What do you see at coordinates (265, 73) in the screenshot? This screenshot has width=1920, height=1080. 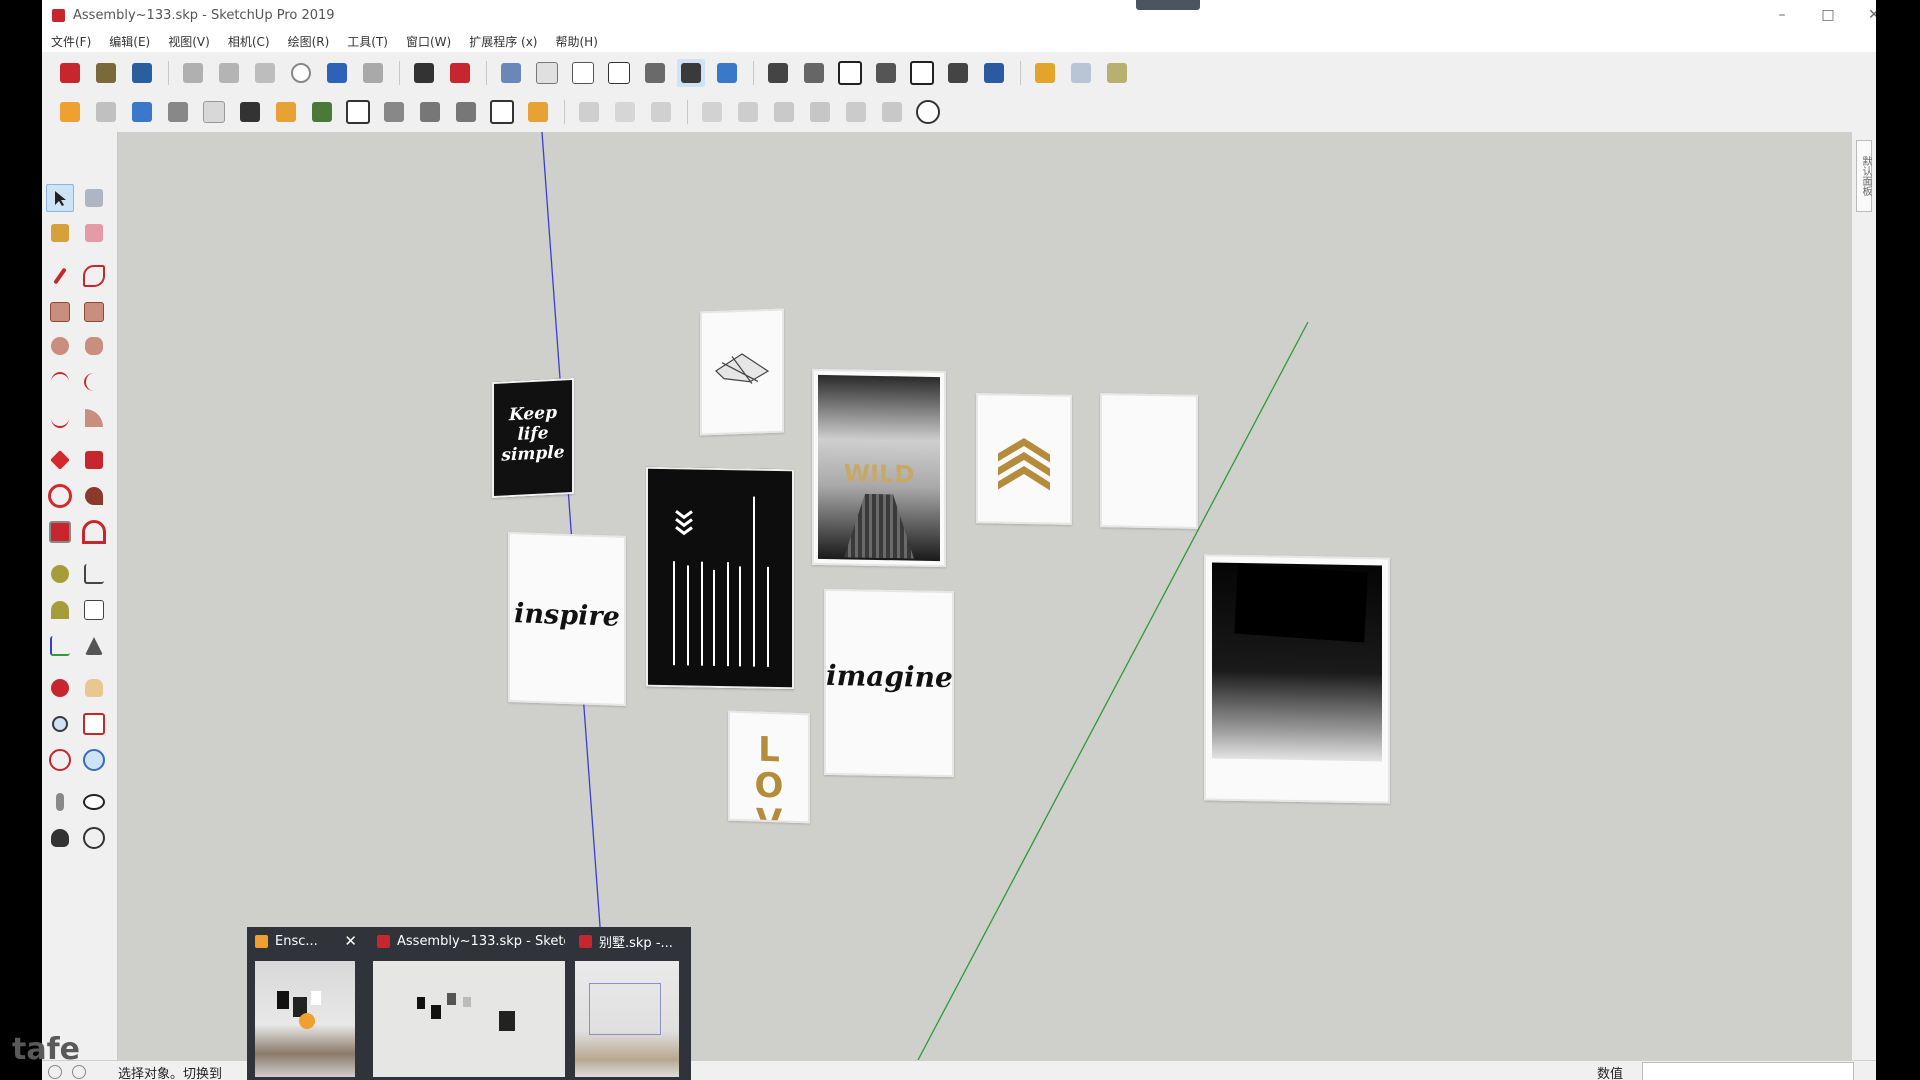 I see `paste-button` at bounding box center [265, 73].